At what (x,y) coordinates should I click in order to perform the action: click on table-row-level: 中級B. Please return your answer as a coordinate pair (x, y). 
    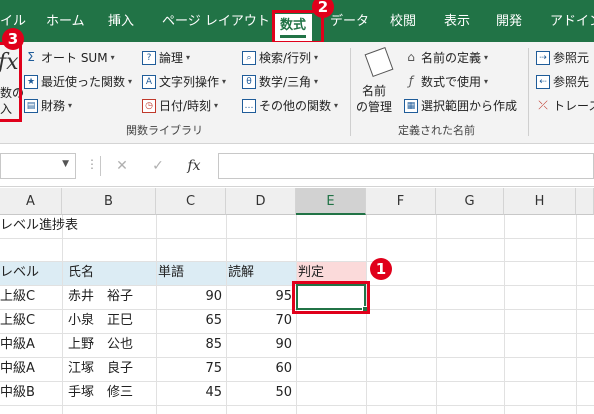
    Looking at the image, I should click on (17, 393).